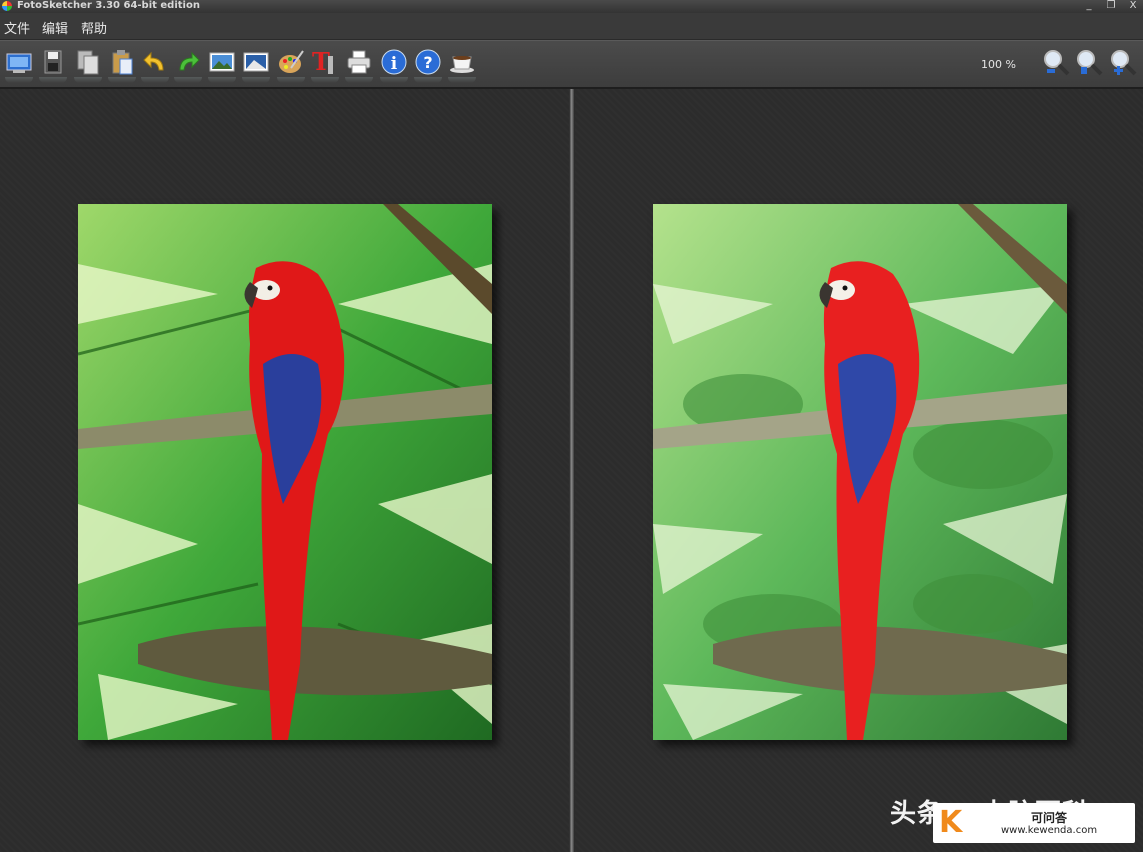  Describe the element at coordinates (256, 62) in the screenshot. I see `landscape-image-icon` at that location.